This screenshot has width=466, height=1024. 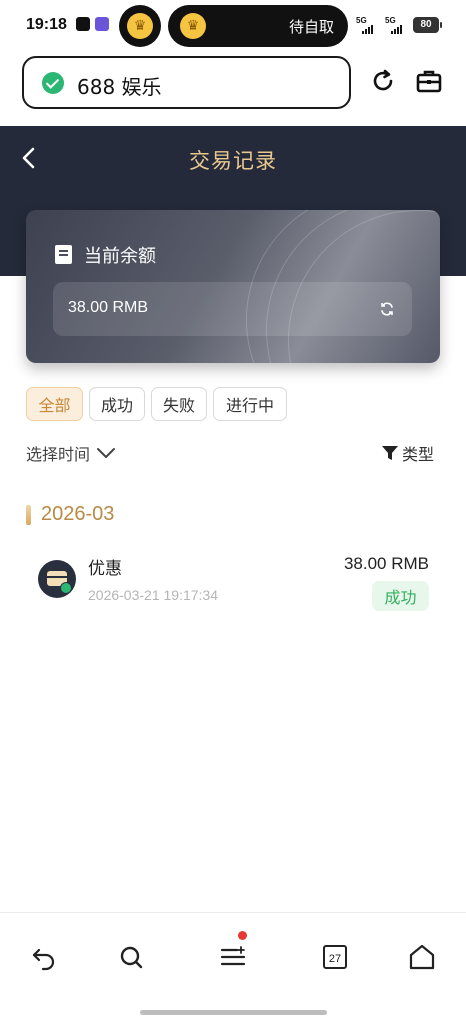 What do you see at coordinates (66, 588) in the screenshot?
I see `success-check-icon` at bounding box center [66, 588].